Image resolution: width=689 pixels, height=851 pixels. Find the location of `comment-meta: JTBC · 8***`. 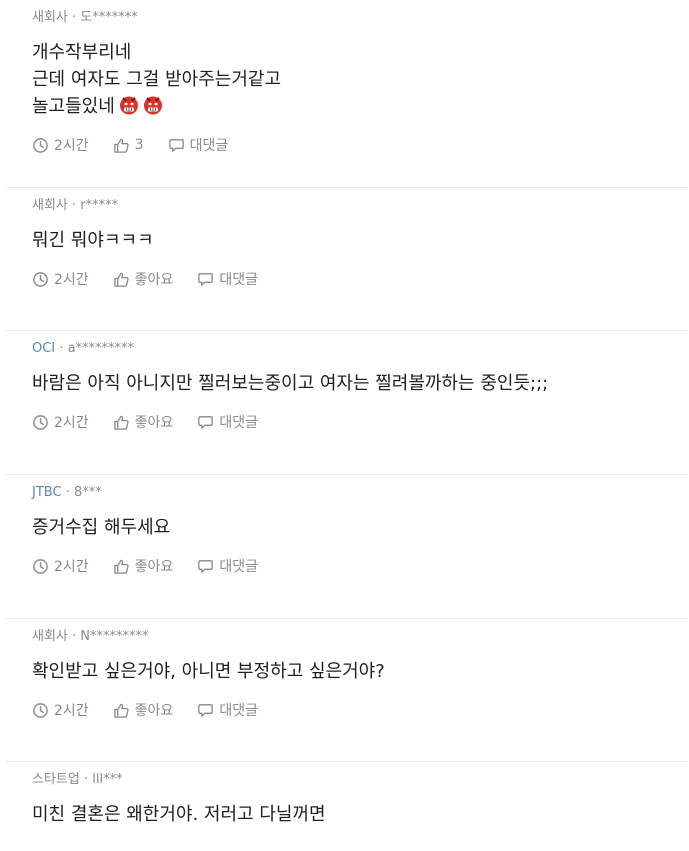

comment-meta: JTBC · 8*** is located at coordinates (67, 492).